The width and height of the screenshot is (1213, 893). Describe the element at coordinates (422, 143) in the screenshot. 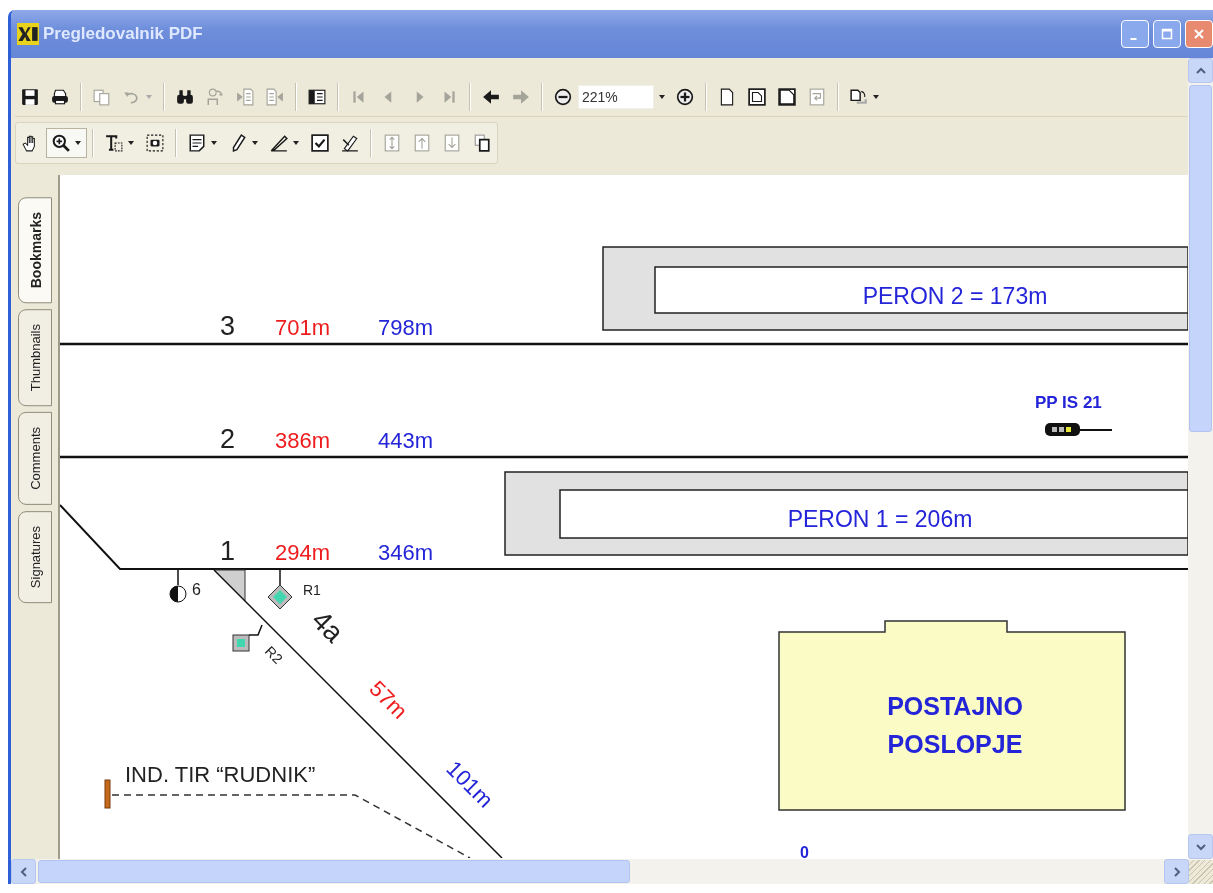

I see `page-up-icon` at that location.